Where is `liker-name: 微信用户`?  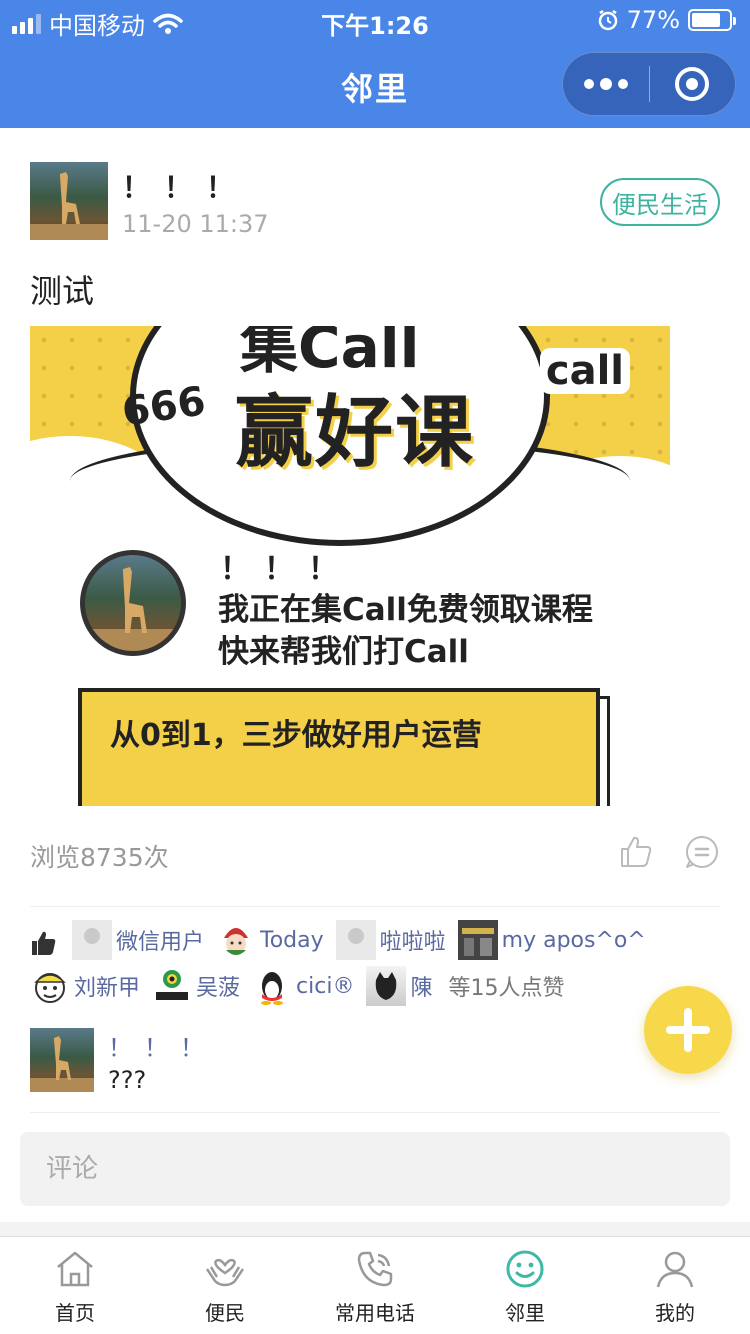 liker-name: 微信用户 is located at coordinates (160, 942).